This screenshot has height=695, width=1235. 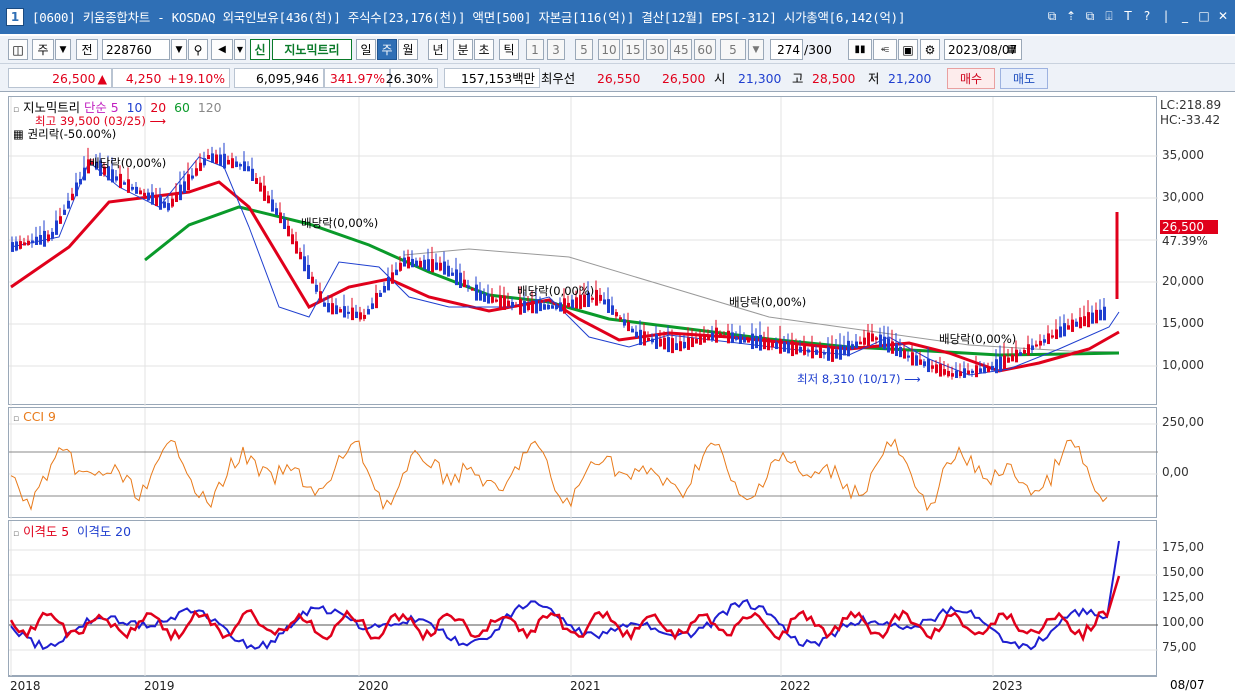 What do you see at coordinates (1190, 120) in the screenshot?
I see `hc-label: HC:-33.42` at bounding box center [1190, 120].